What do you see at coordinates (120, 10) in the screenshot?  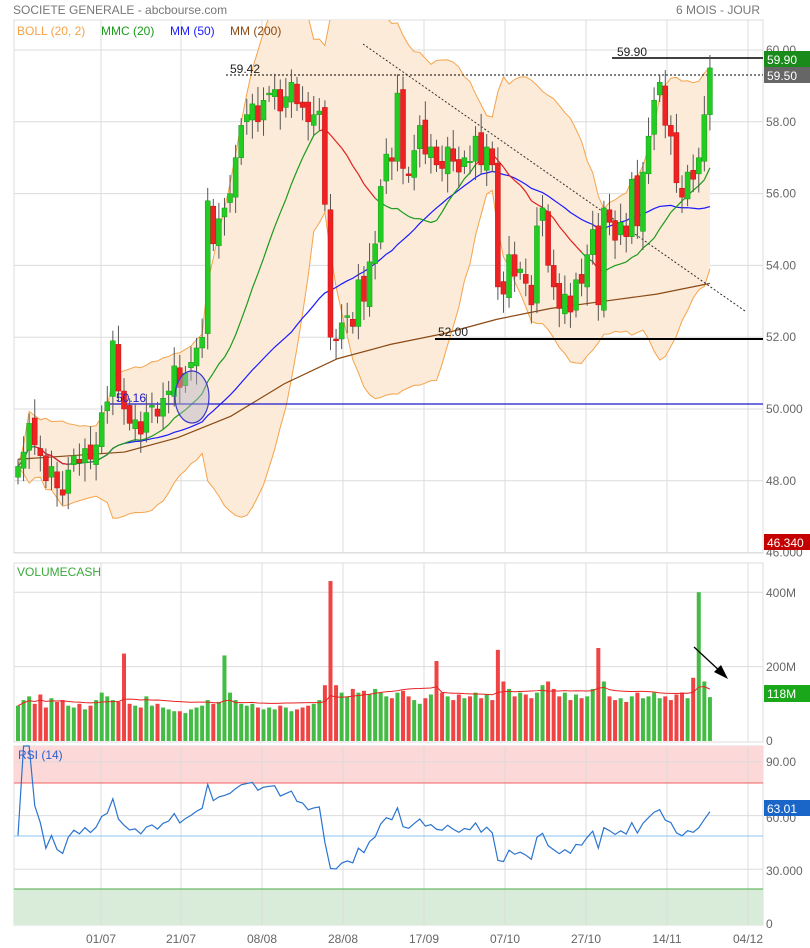 I see `chart-title: SOCIETE GENERALE - abcbourse.com` at bounding box center [120, 10].